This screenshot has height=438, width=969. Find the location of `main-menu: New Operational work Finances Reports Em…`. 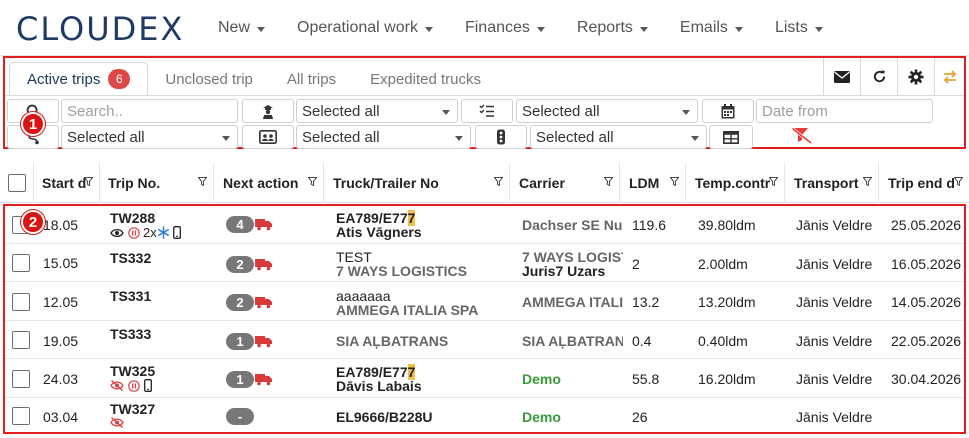

main-menu: New Operational work Finances Reports Em… is located at coordinates (536, 28).